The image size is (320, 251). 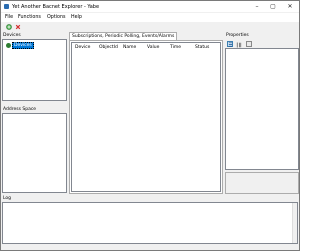 What do you see at coordinates (135, 47) in the screenshot?
I see `column-name: Name` at bounding box center [135, 47].